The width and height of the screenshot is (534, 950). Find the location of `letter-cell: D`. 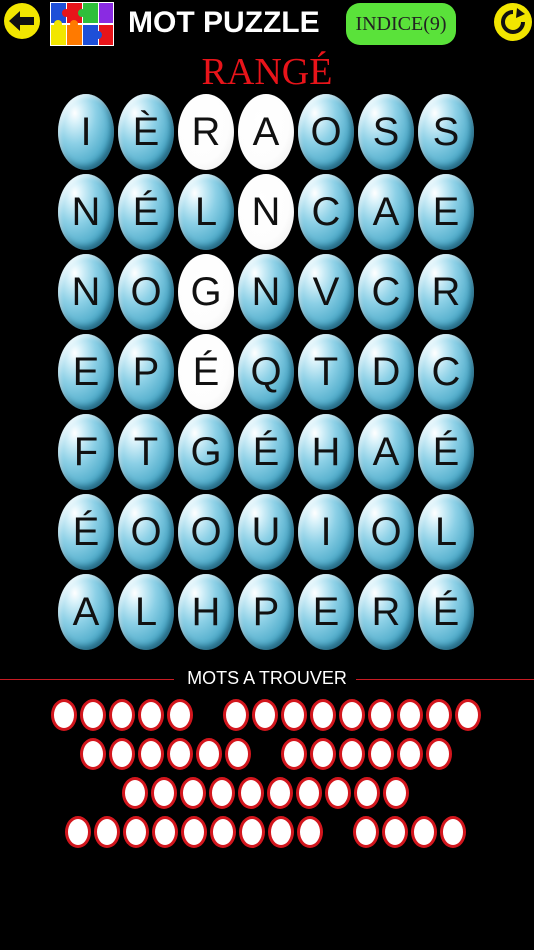

letter-cell: D is located at coordinates (386, 372).